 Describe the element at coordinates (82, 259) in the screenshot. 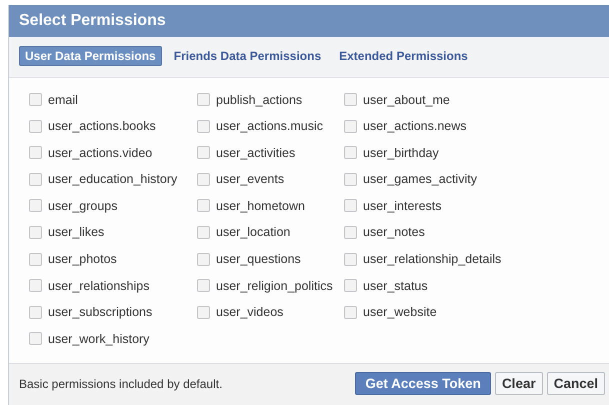

I see `permission-label: user_photos` at that location.